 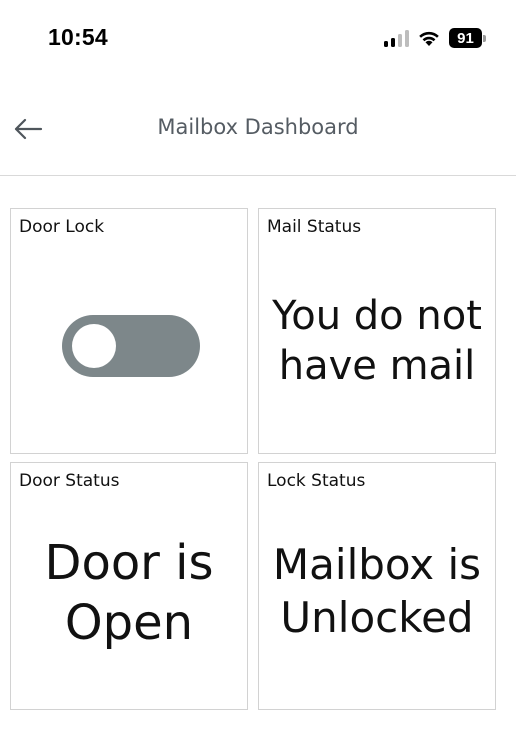 I want to click on door-lock-toggle, so click(x=131, y=346).